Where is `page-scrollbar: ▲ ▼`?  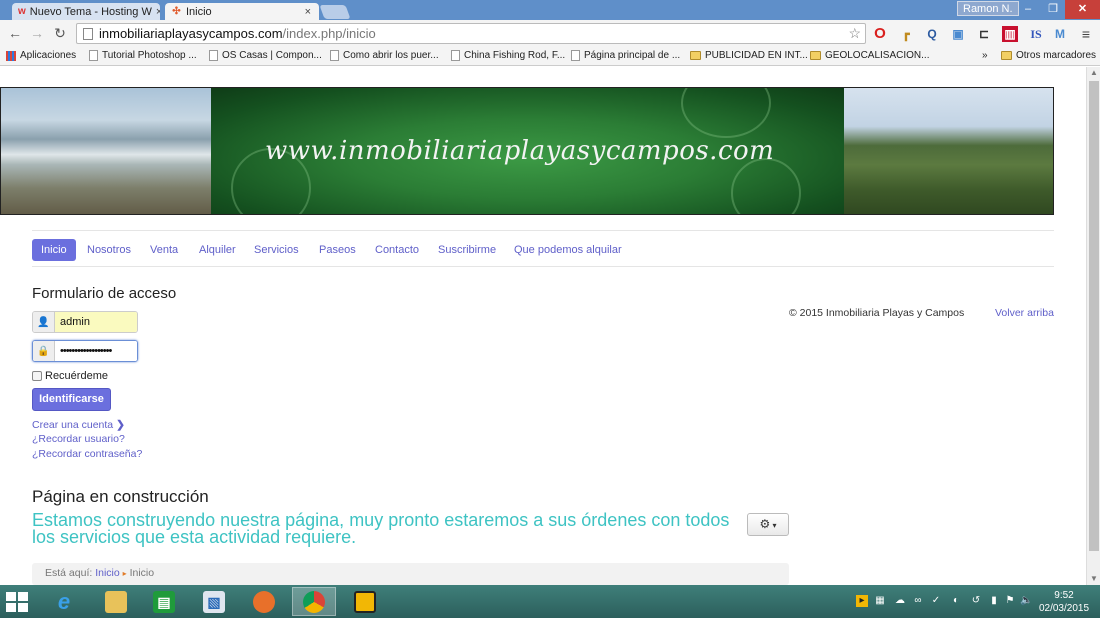
page-scrollbar: ▲ ▼ is located at coordinates (1093, 326).